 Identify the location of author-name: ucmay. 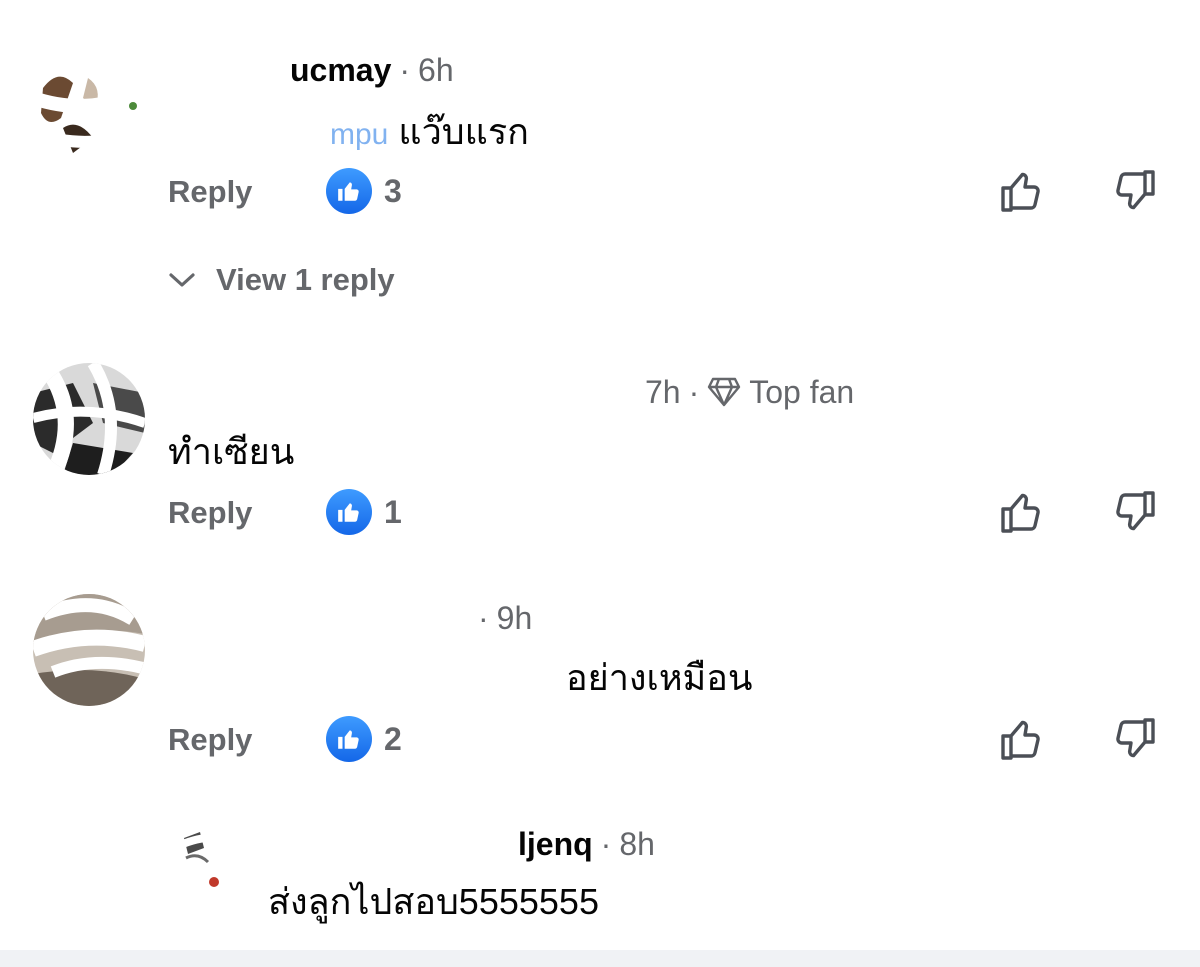
(340, 70).